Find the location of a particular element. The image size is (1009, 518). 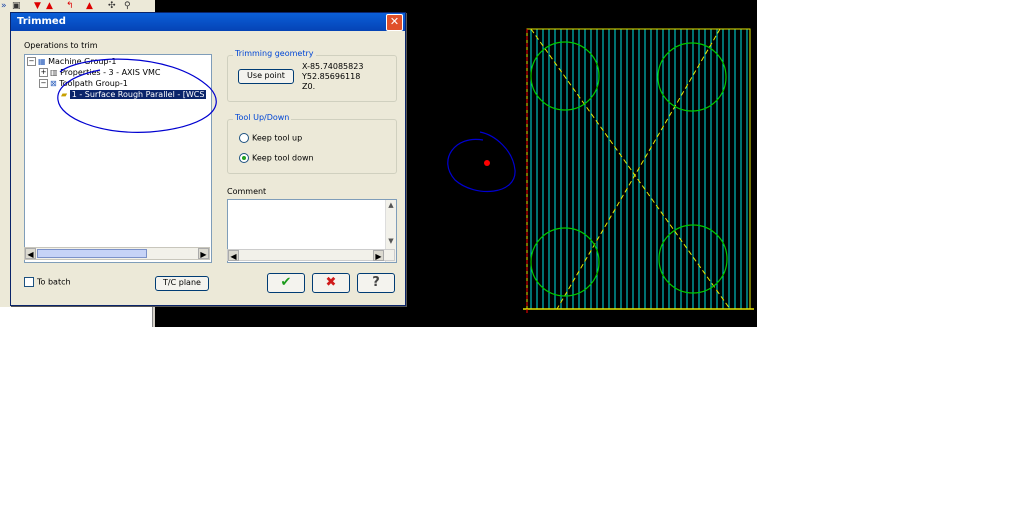

cancel-button: ✖ is located at coordinates (331, 283).